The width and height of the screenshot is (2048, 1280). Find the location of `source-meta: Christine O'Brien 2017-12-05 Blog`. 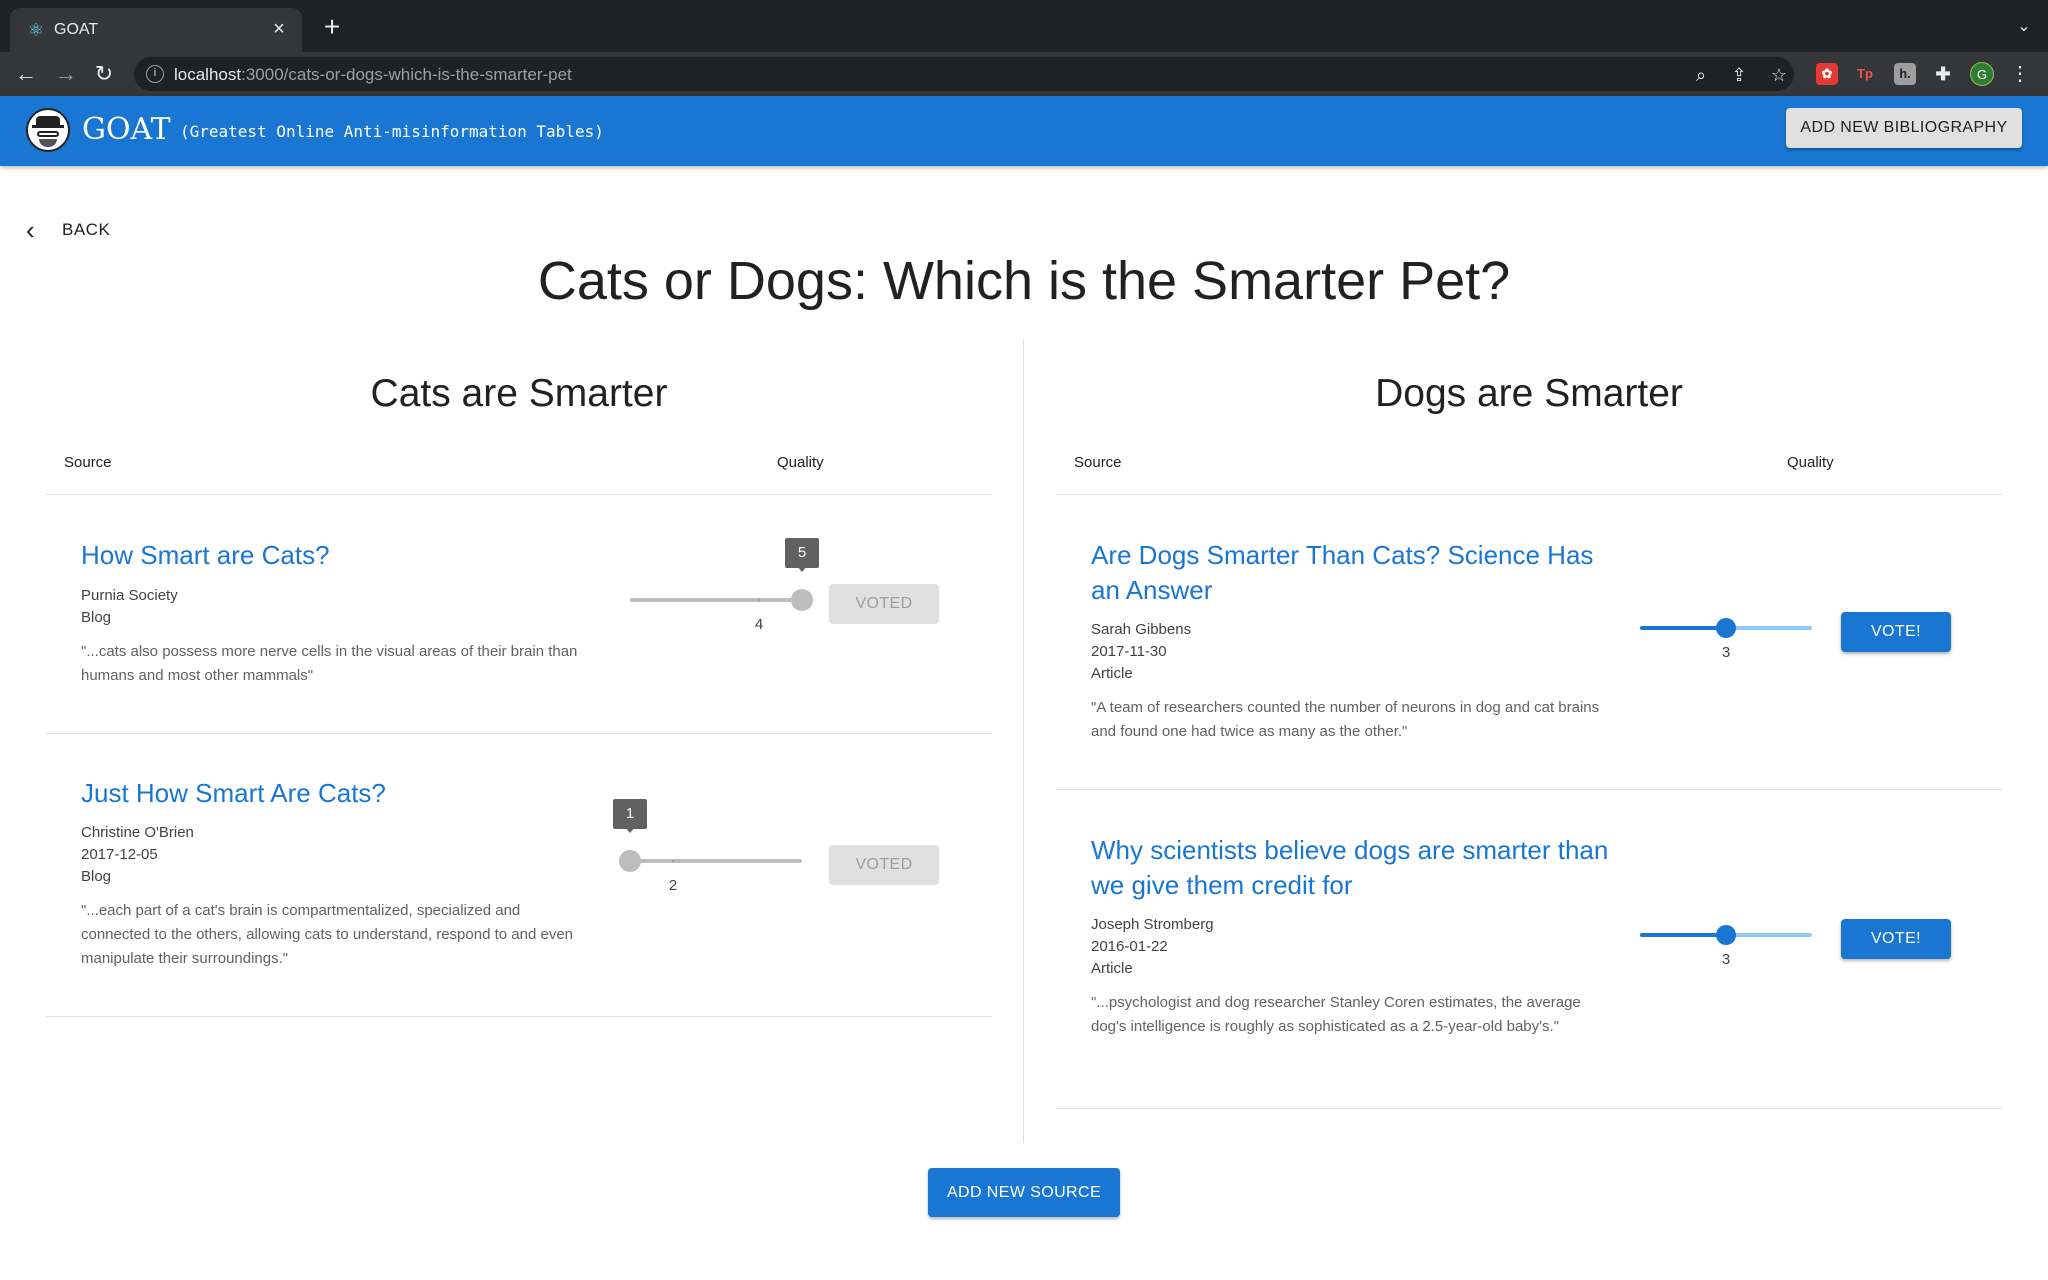

source-meta: Christine O'Brien 2017-12-05 Blog is located at coordinates (137, 855).